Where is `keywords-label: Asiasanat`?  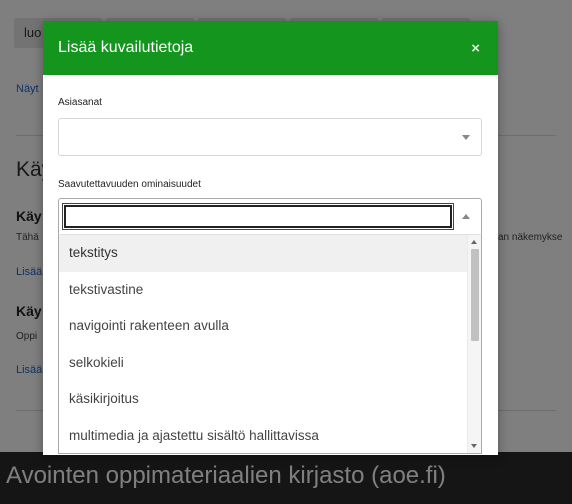 keywords-label: Asiasanat is located at coordinates (80, 102).